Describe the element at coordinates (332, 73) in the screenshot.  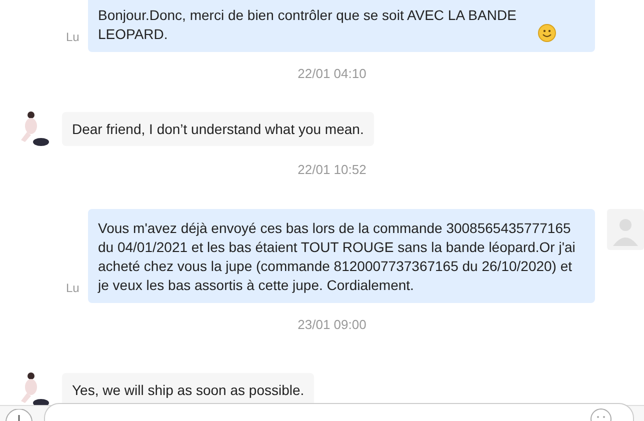
I see `timestamp: 22/01 04:10` at that location.